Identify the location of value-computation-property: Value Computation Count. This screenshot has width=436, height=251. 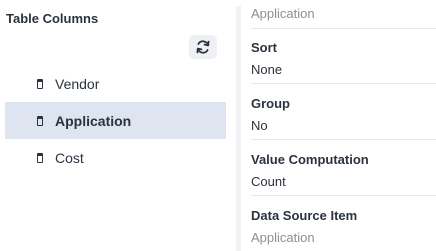
(343, 170).